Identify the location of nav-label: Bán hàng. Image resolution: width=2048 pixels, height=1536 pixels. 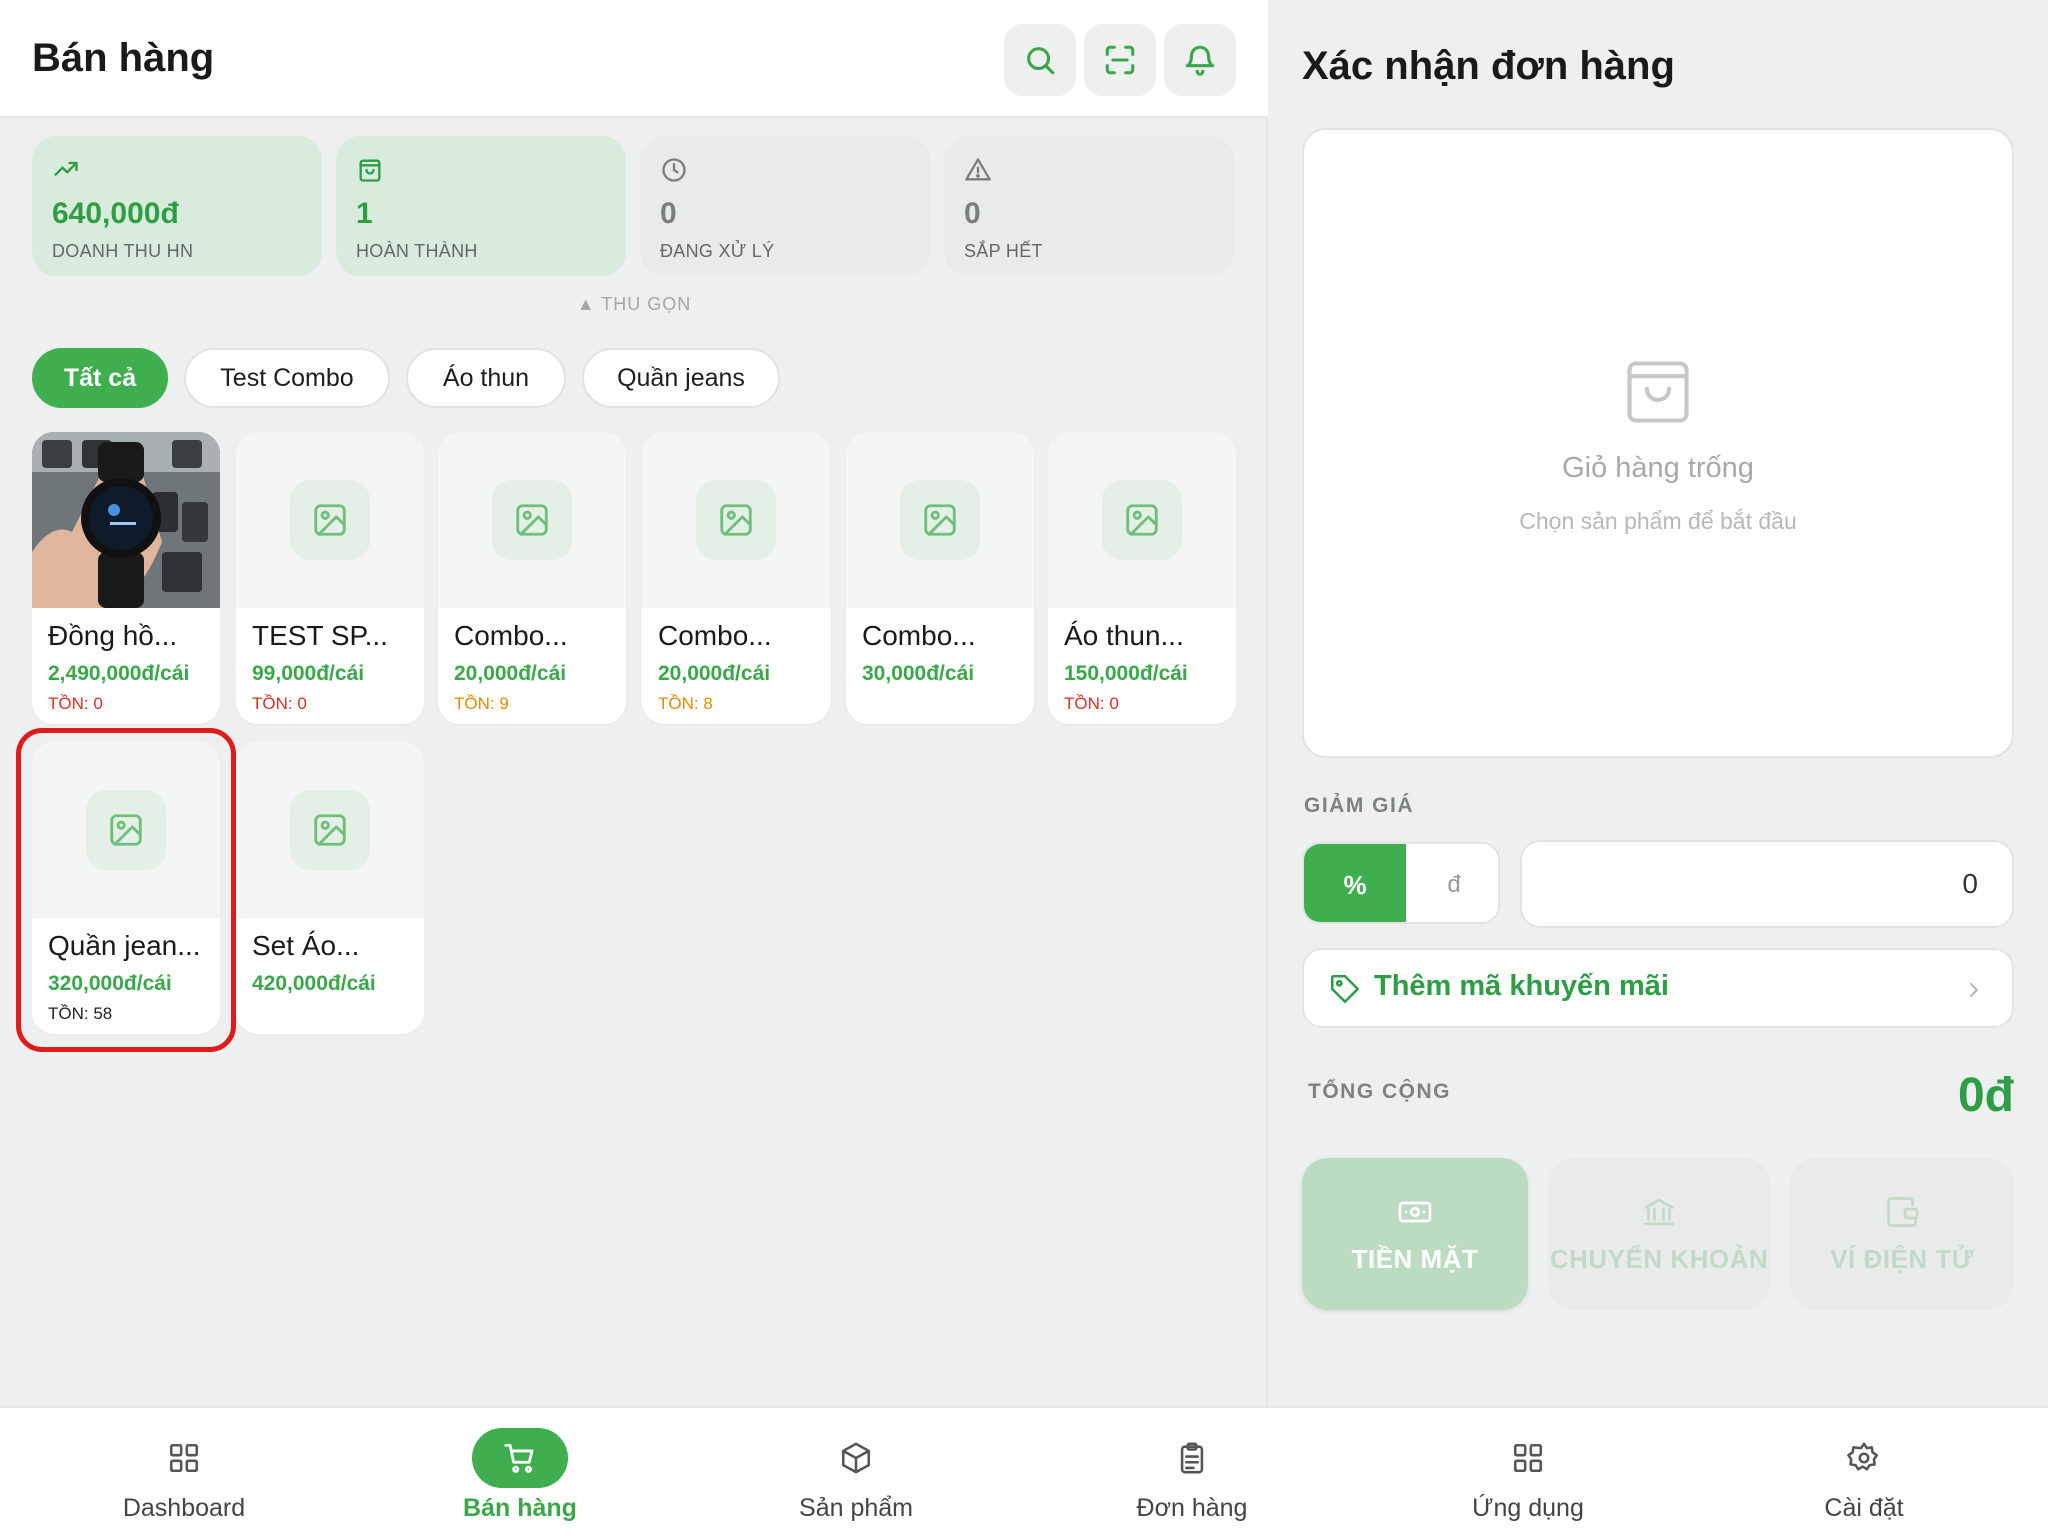
(520, 1508).